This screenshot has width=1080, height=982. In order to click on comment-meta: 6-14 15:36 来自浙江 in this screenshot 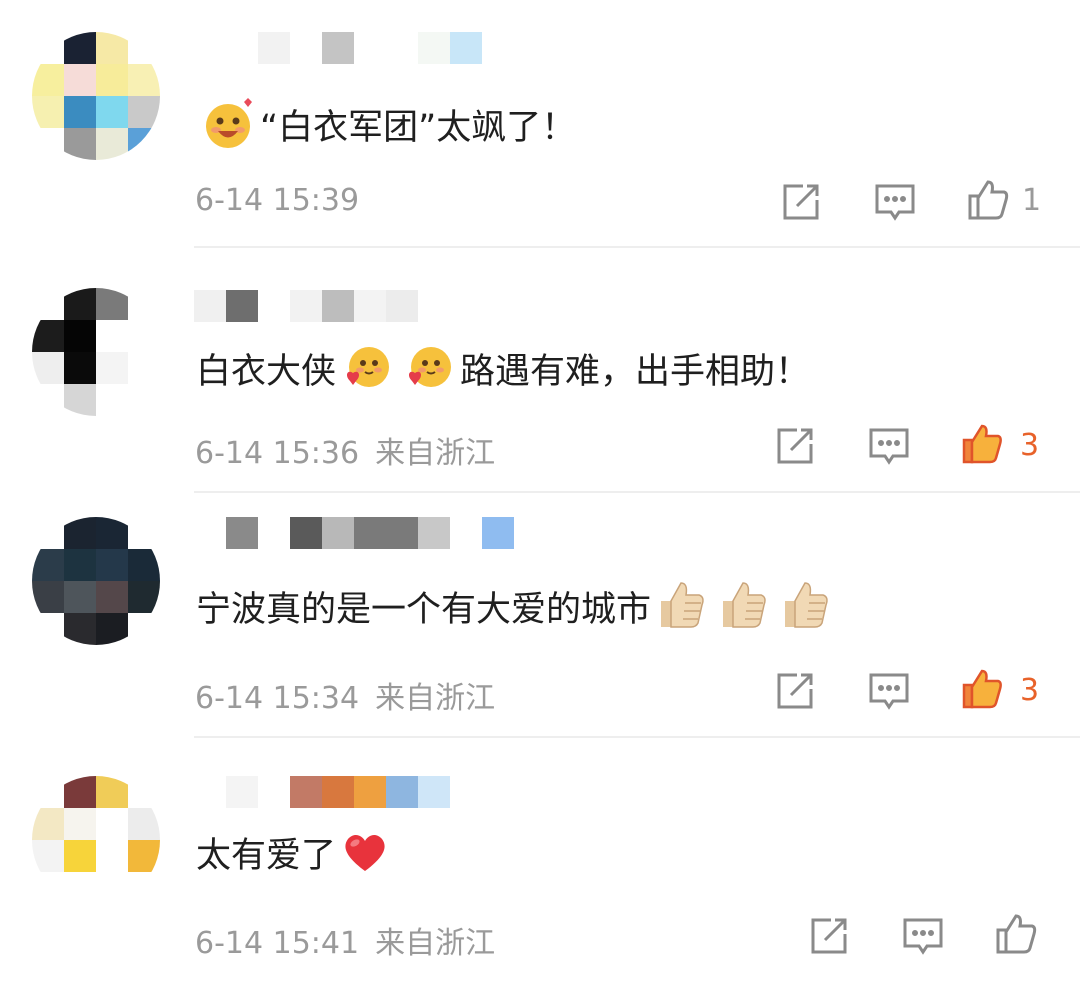, I will do `click(345, 450)`.